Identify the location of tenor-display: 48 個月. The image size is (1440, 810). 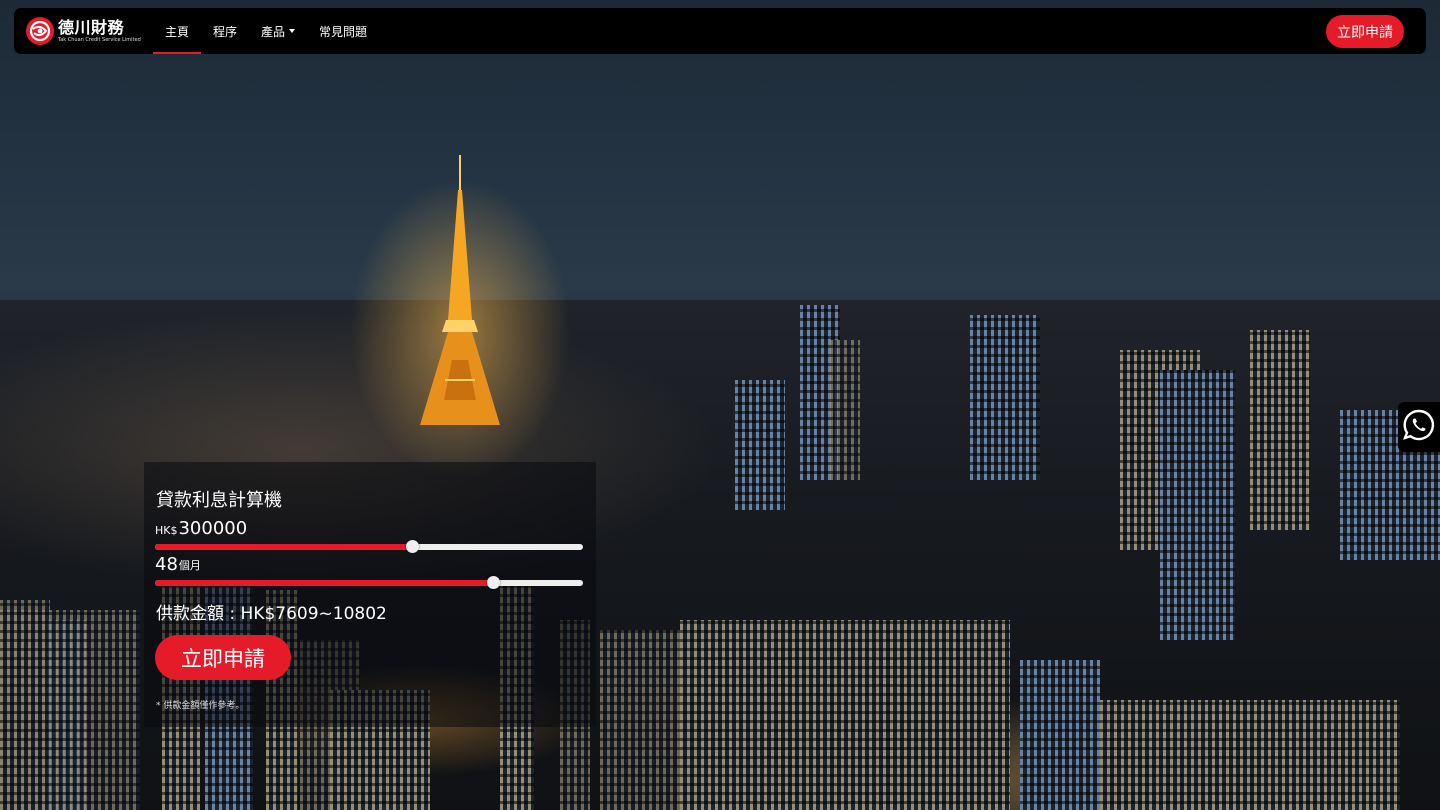
(178, 564).